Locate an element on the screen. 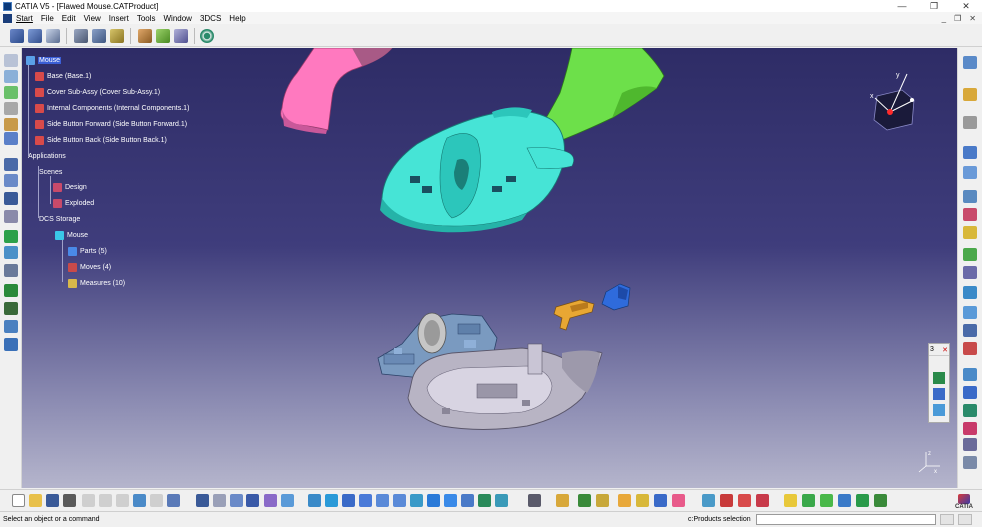  3dcs-report-icon is located at coordinates (970, 292).